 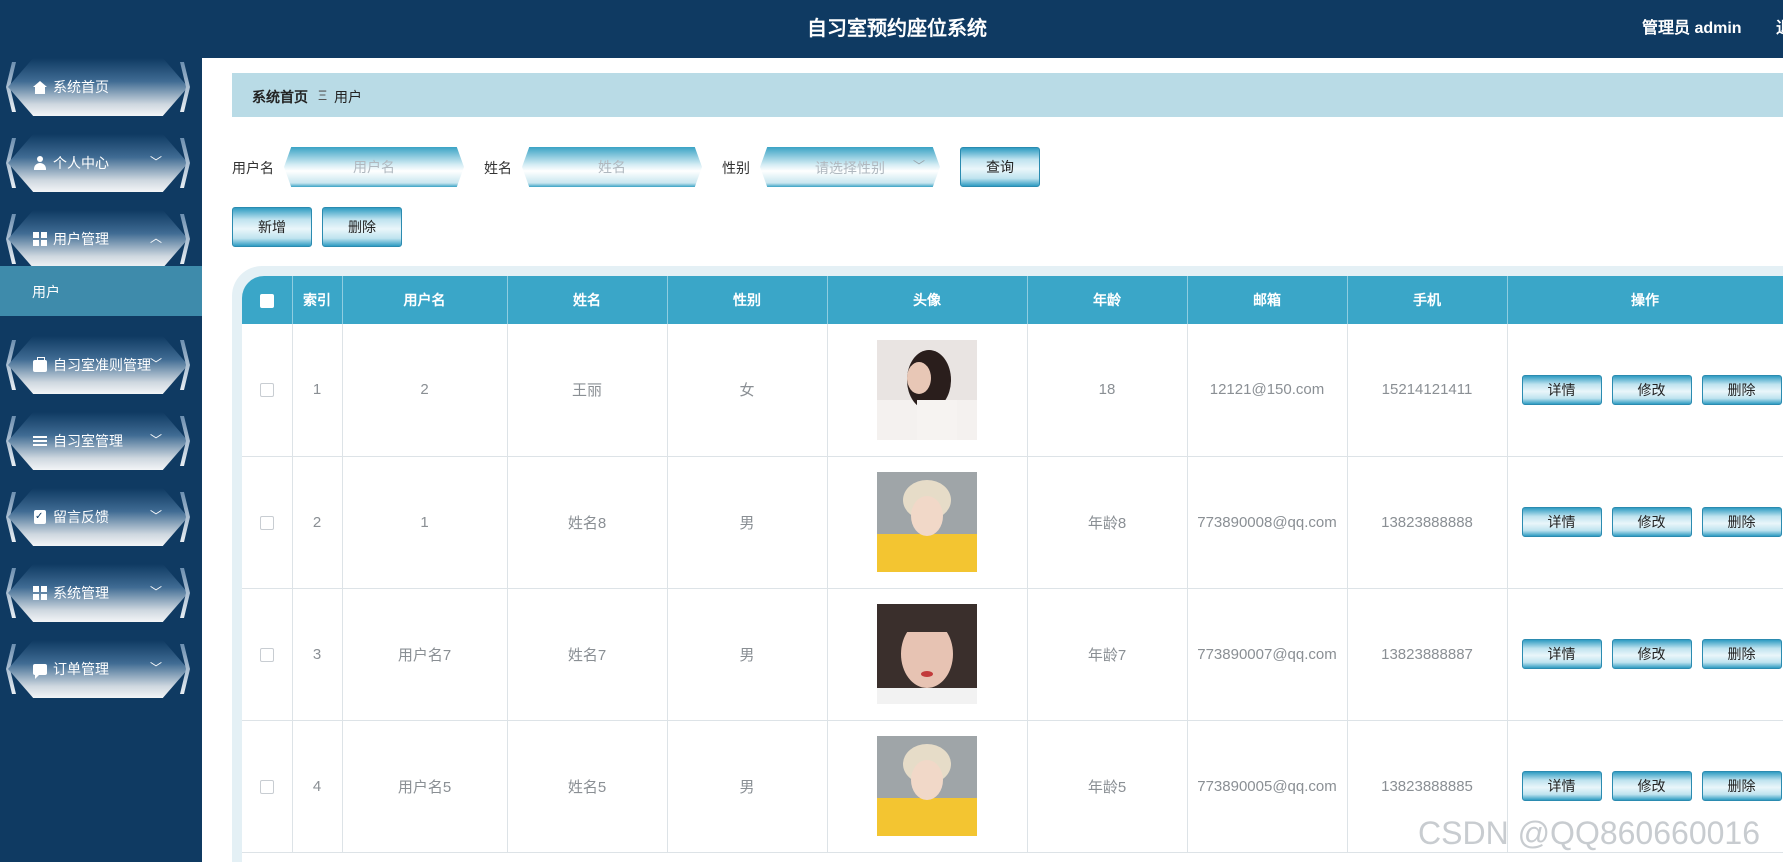 I want to click on cell-index: 4, so click(x=317, y=786).